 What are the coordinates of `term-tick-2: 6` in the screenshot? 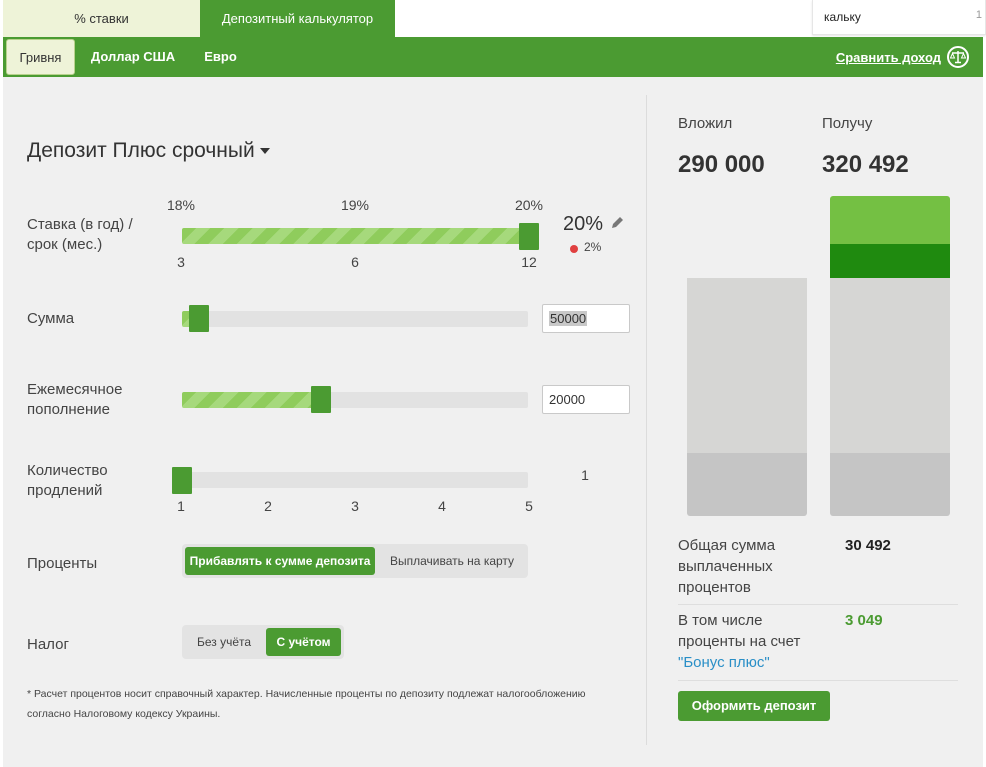 It's located at (355, 262).